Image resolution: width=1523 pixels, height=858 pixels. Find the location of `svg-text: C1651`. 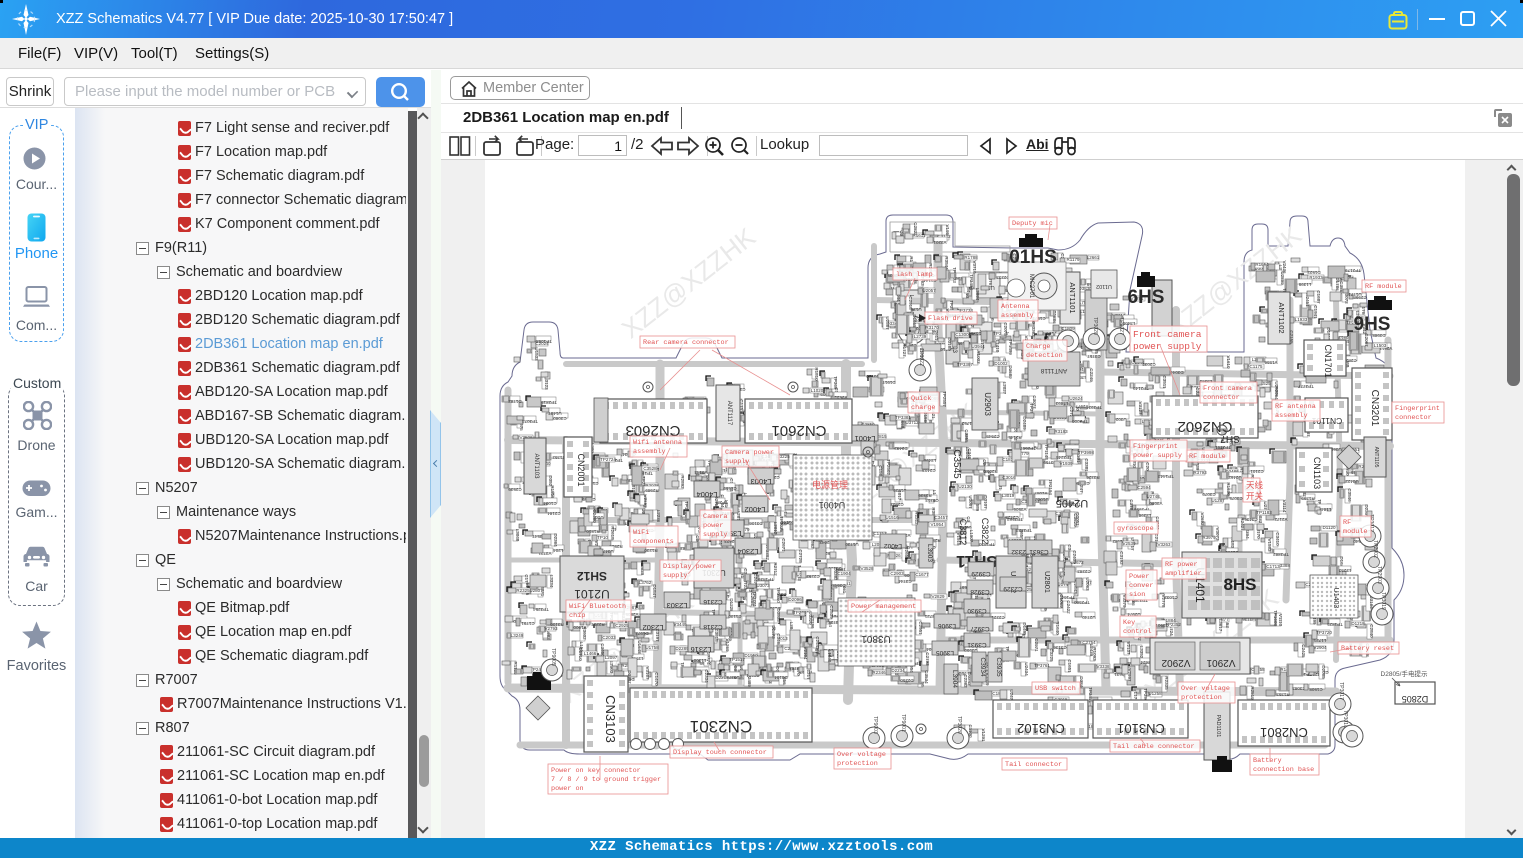

svg-text: C1651 is located at coordinates (1069, 666).